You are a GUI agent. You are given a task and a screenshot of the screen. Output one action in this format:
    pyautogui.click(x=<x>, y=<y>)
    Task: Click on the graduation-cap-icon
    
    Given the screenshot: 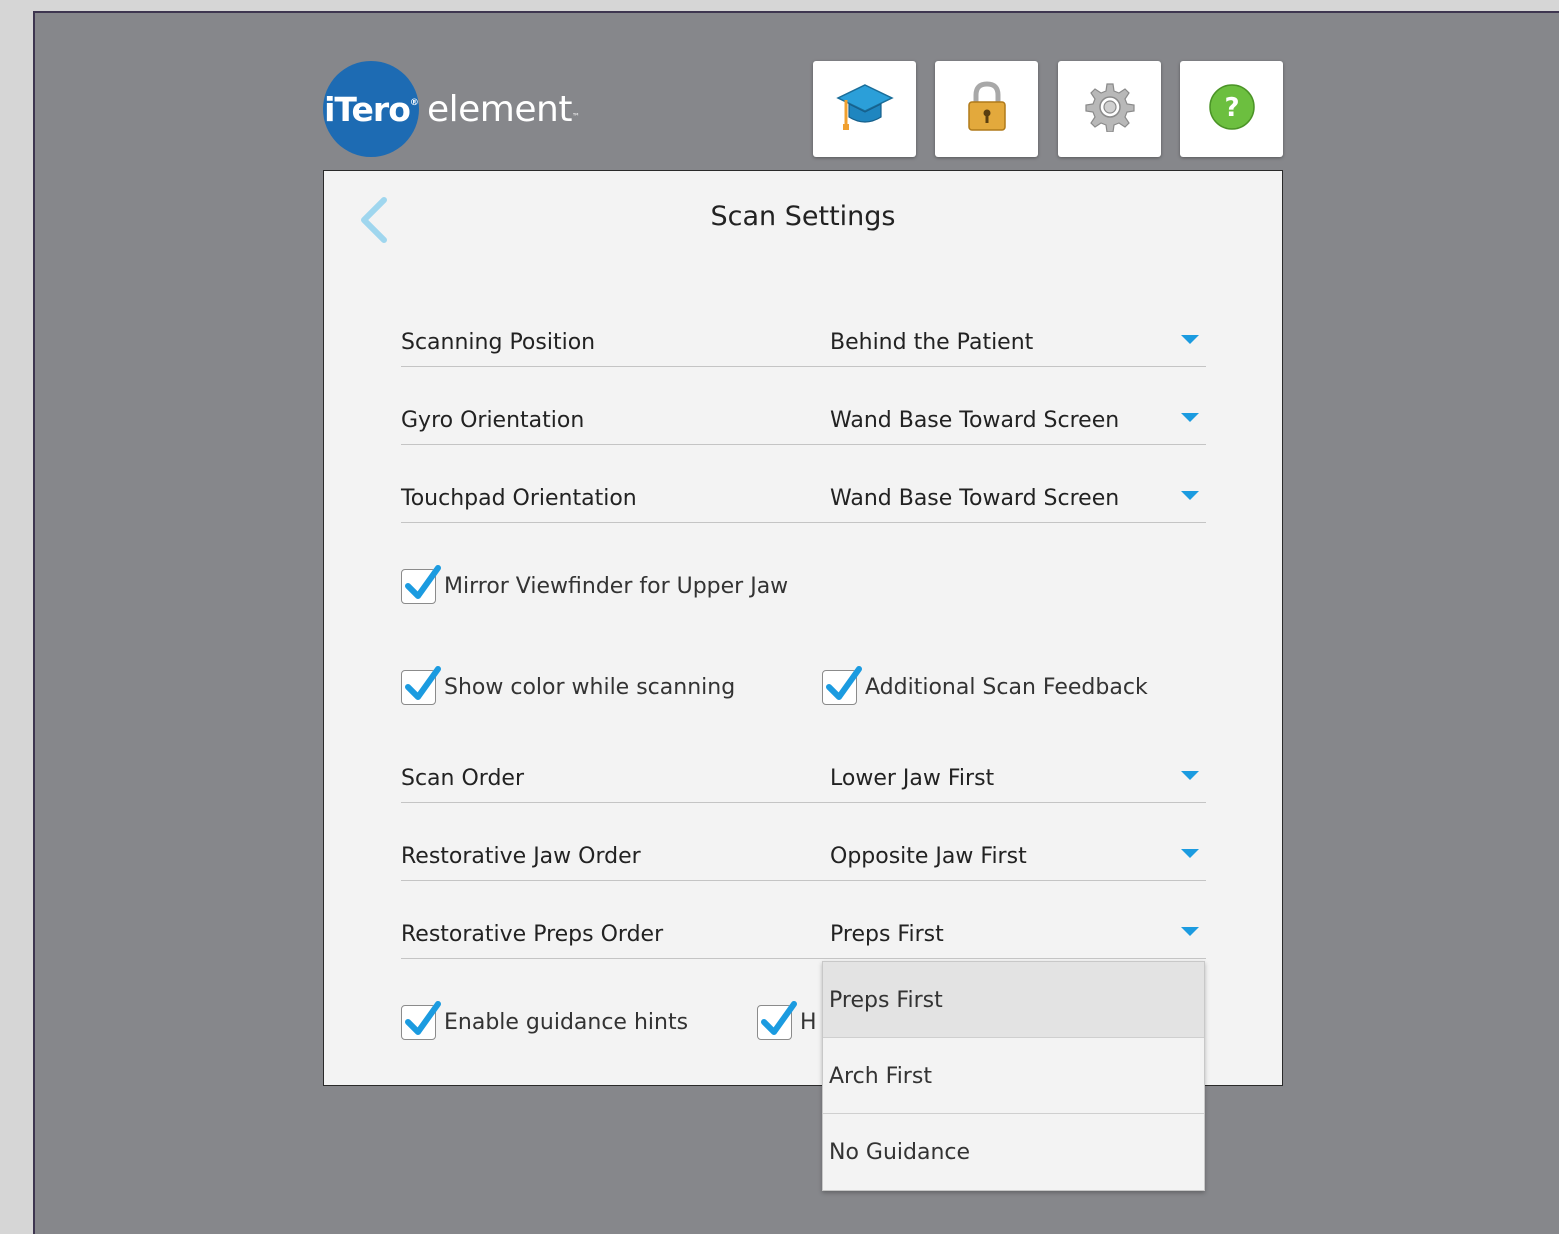 What is the action you would take?
    pyautogui.click(x=864, y=109)
    